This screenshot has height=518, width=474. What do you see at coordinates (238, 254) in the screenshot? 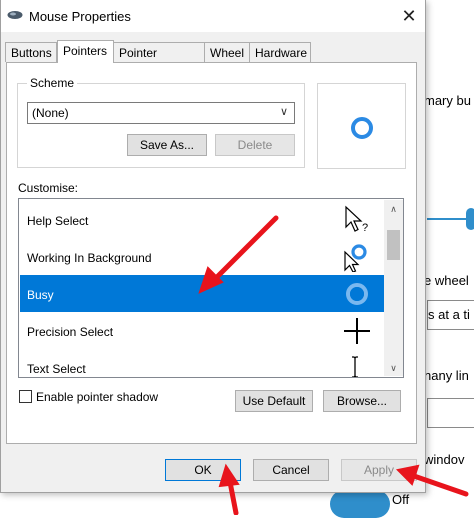
I see `arrow-to-busy-icon` at bounding box center [238, 254].